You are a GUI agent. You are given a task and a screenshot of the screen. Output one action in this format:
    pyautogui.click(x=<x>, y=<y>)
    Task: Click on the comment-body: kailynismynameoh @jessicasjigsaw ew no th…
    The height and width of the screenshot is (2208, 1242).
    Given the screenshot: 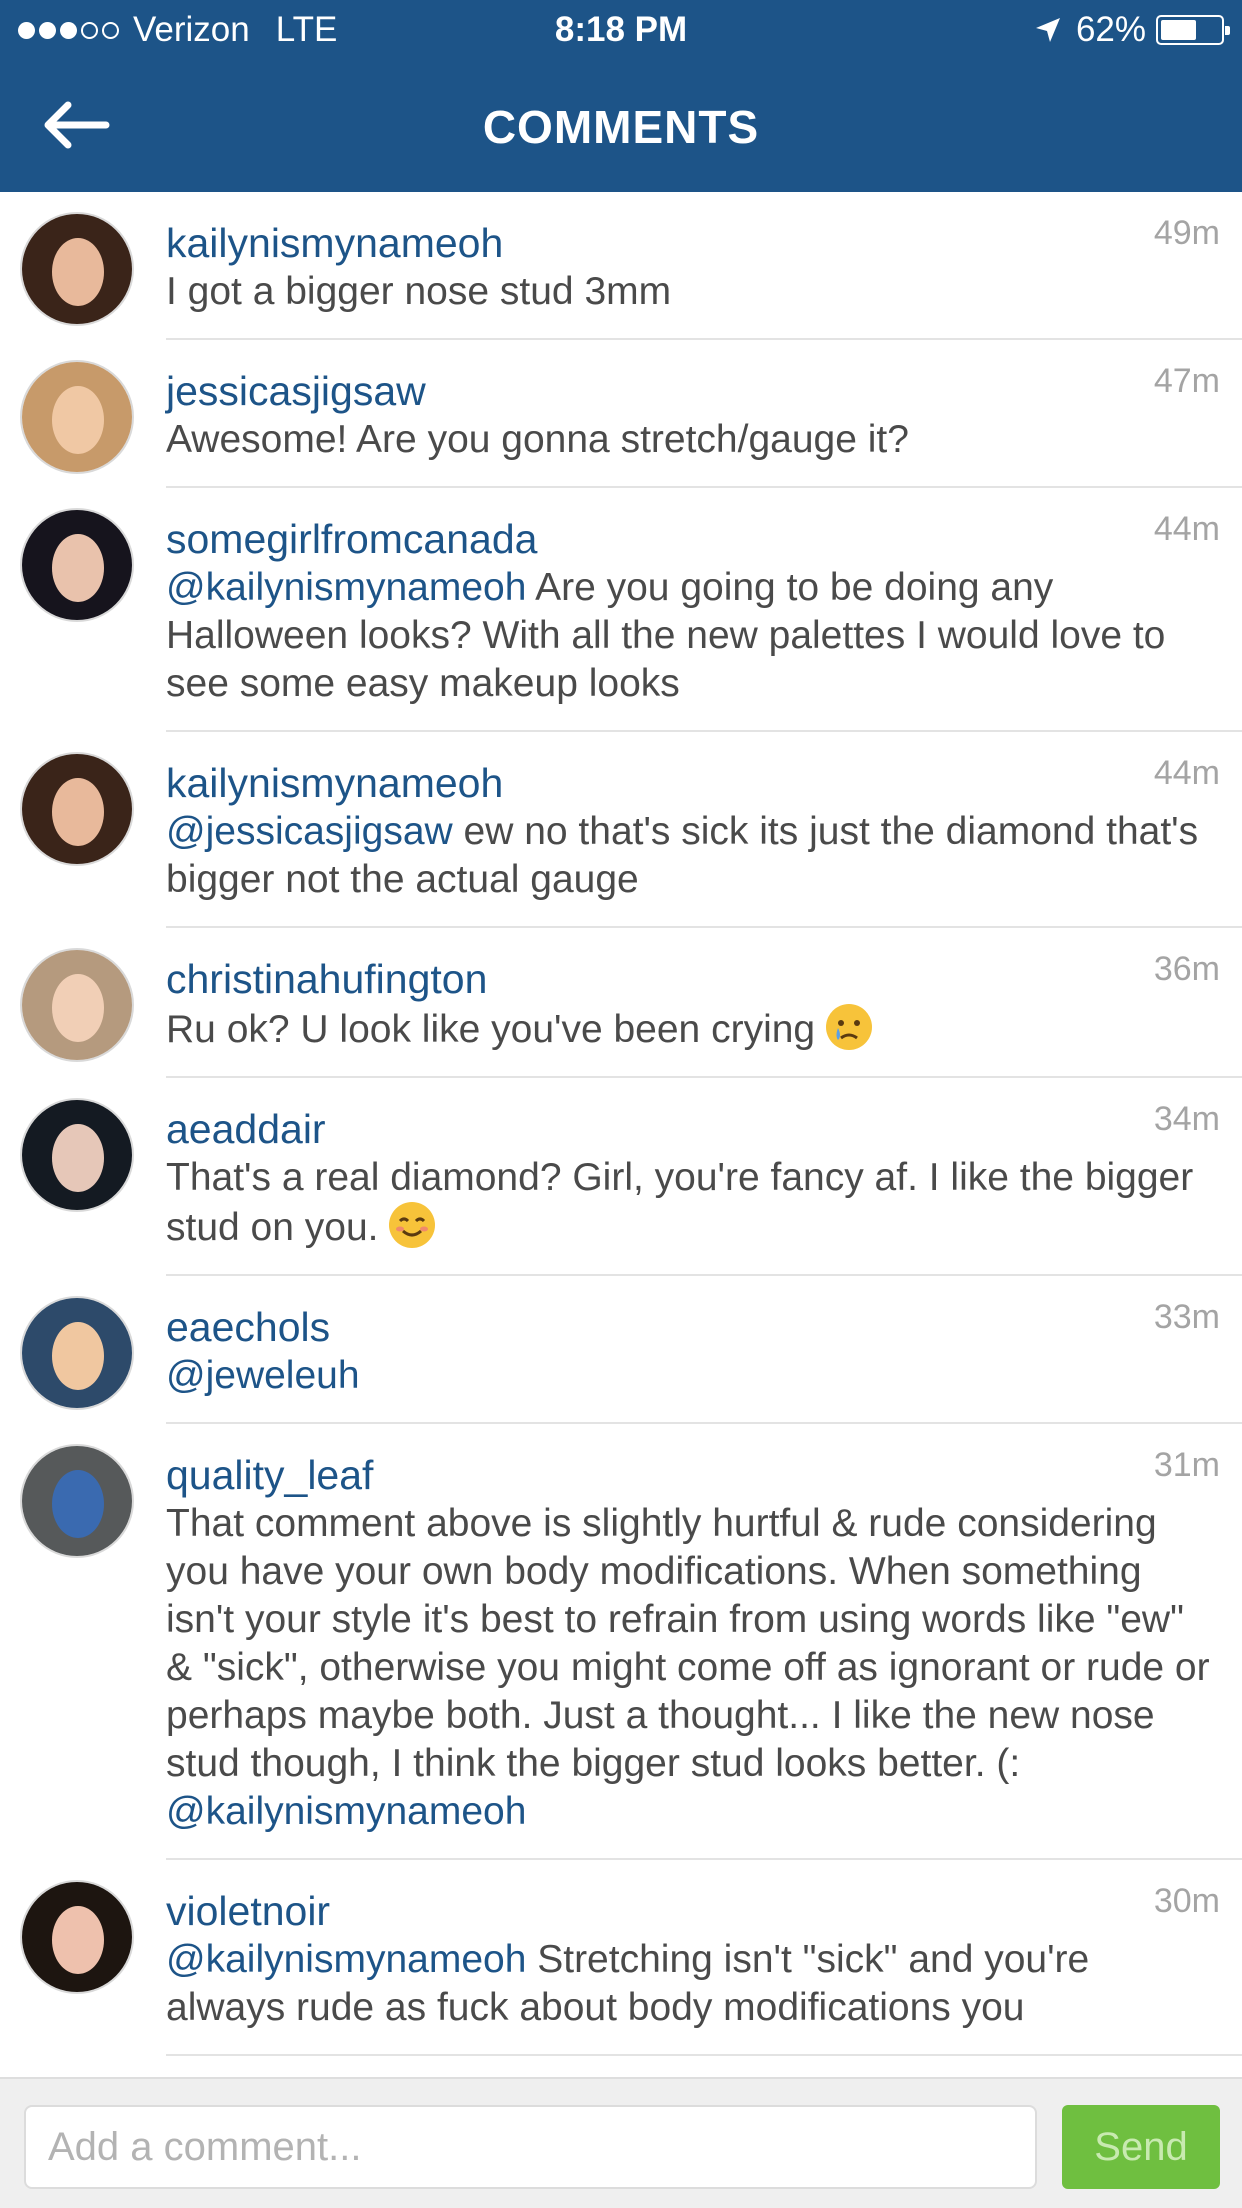 What is the action you would take?
    pyautogui.click(x=704, y=829)
    